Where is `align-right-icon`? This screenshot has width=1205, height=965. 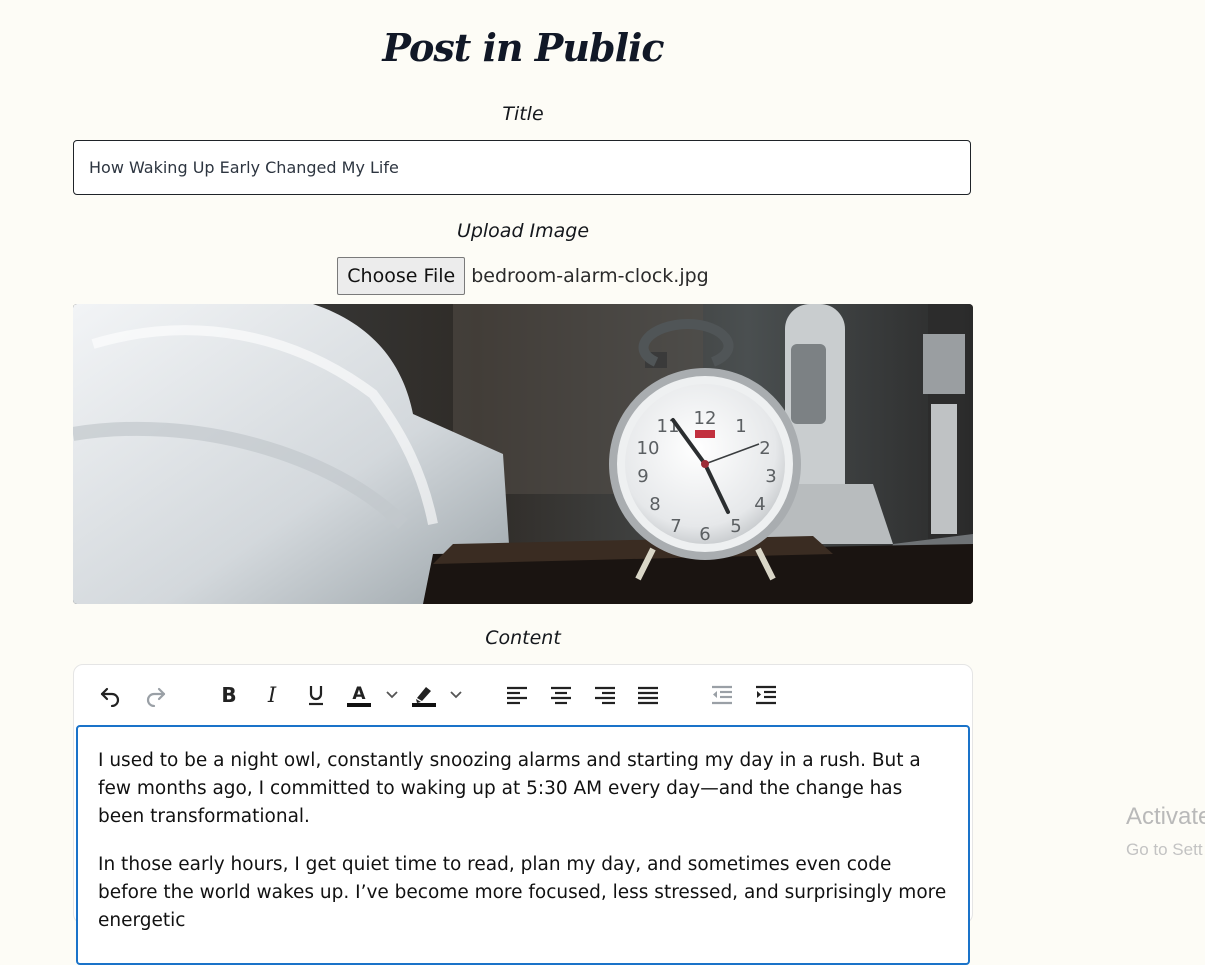
align-right-icon is located at coordinates (605, 695).